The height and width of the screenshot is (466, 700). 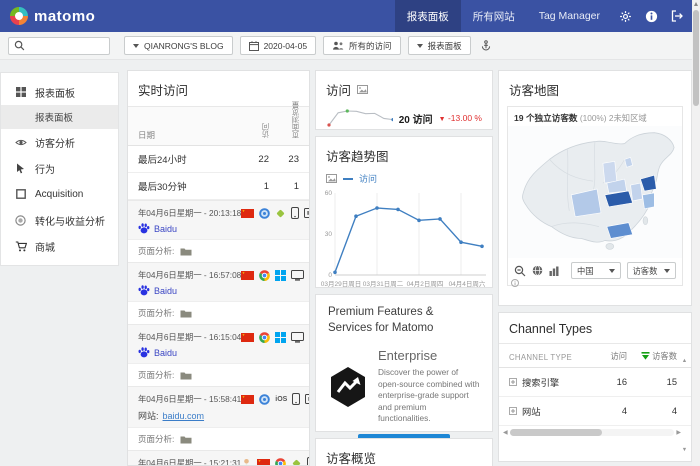 What do you see at coordinates (329, 234) in the screenshot?
I see `svg-text: 30` at bounding box center [329, 234].